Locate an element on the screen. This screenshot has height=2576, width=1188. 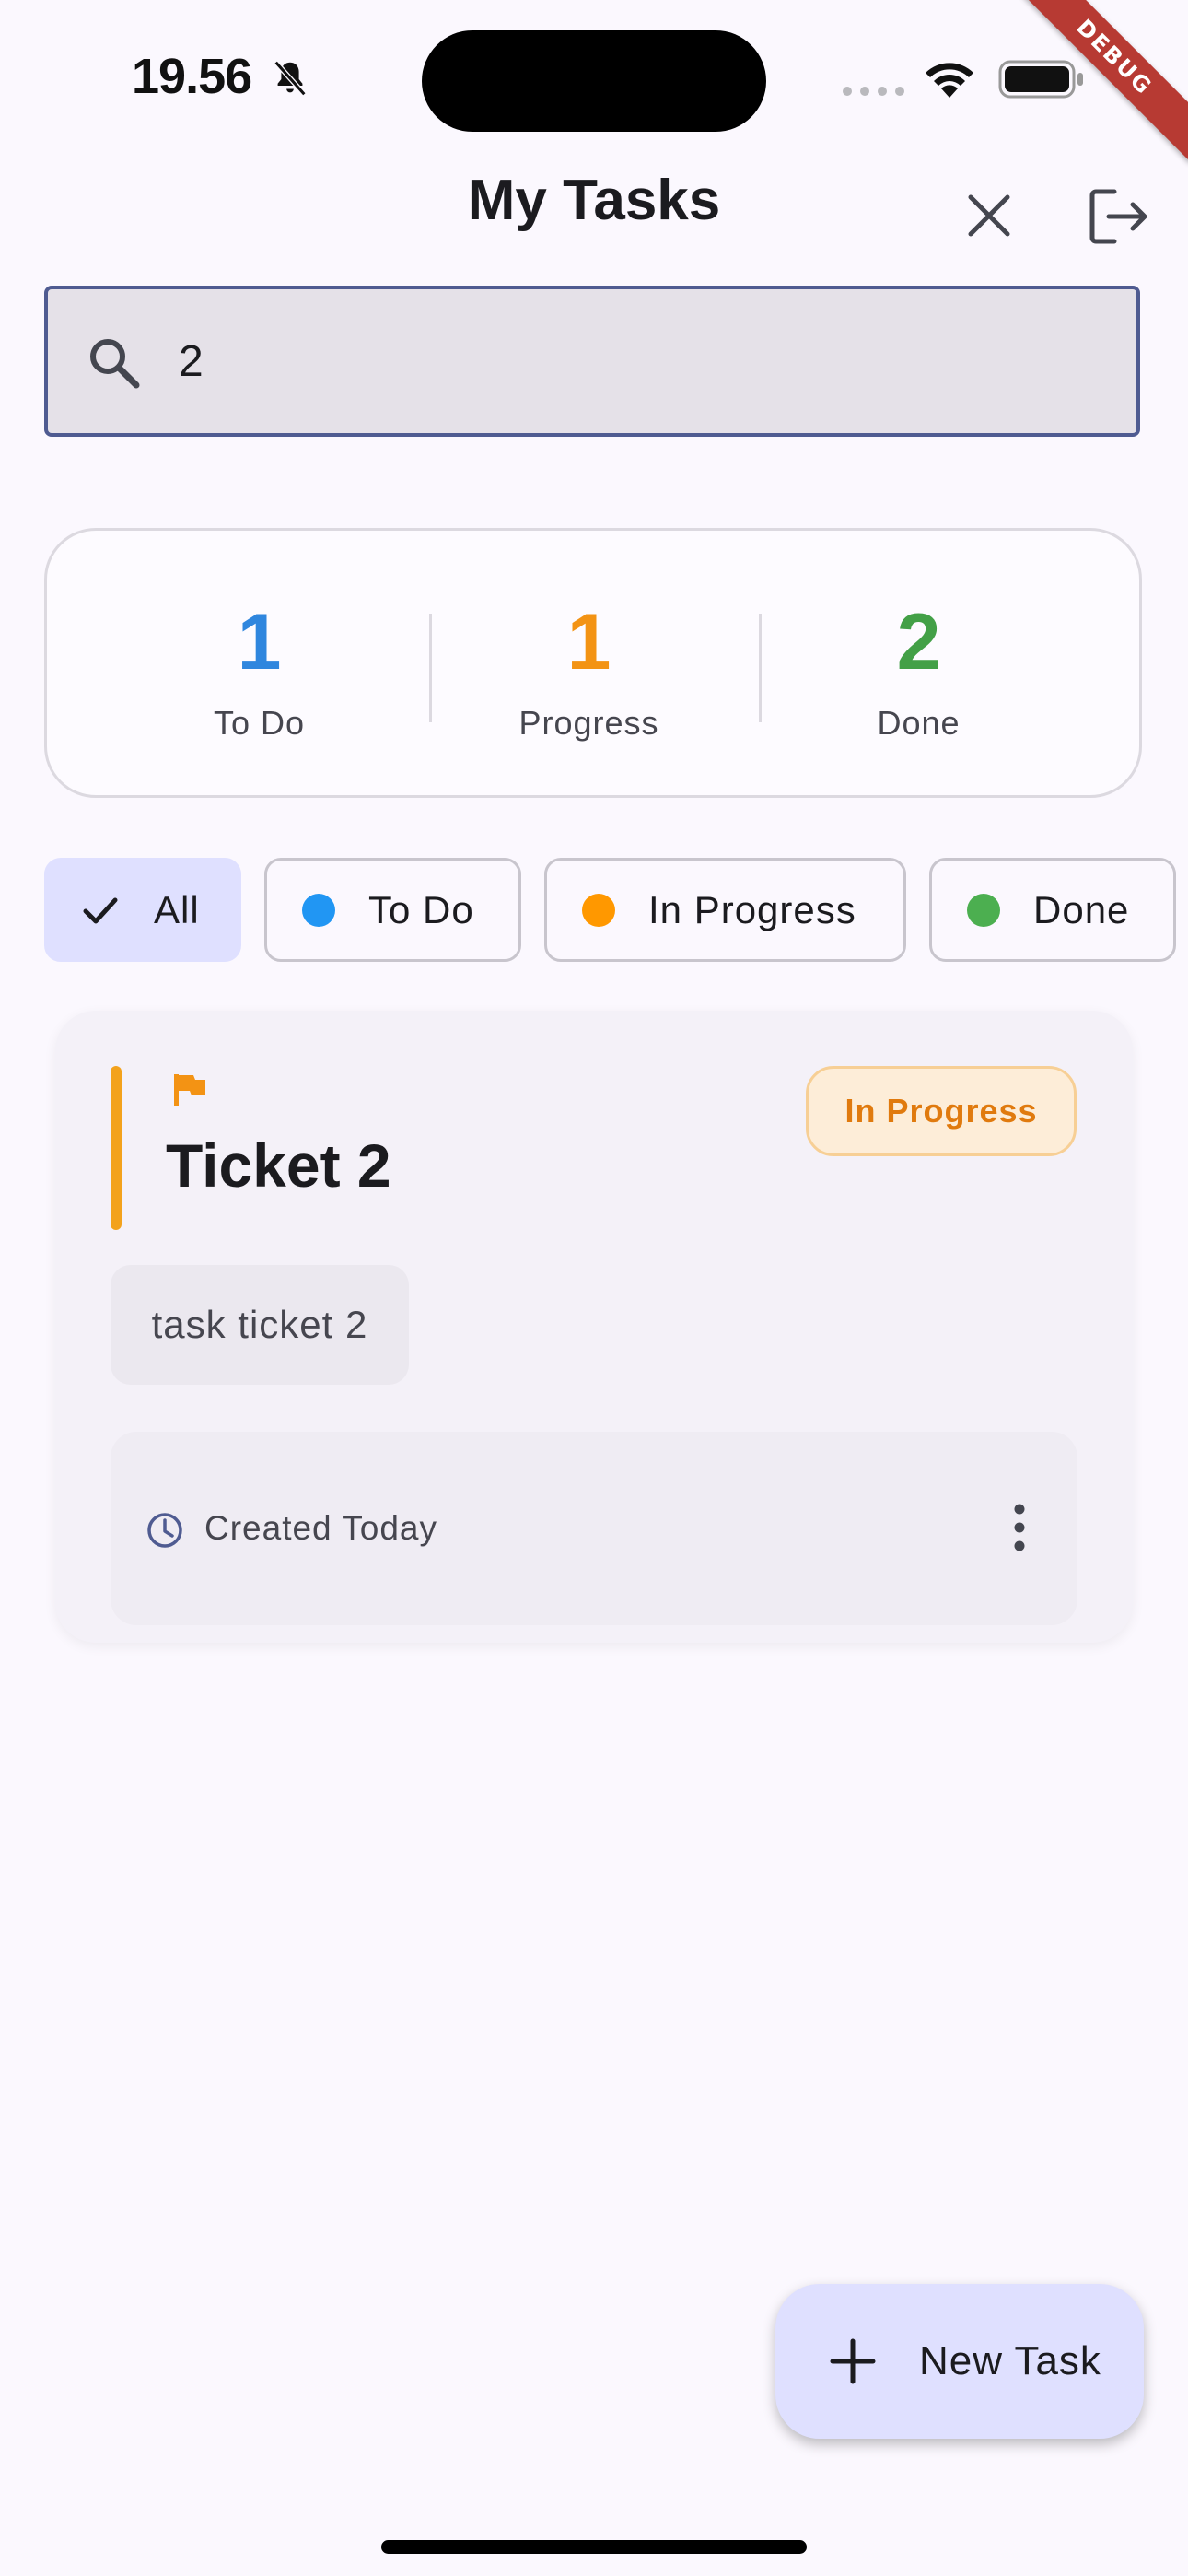
filter-chip-done: Done is located at coordinates (1052, 910).